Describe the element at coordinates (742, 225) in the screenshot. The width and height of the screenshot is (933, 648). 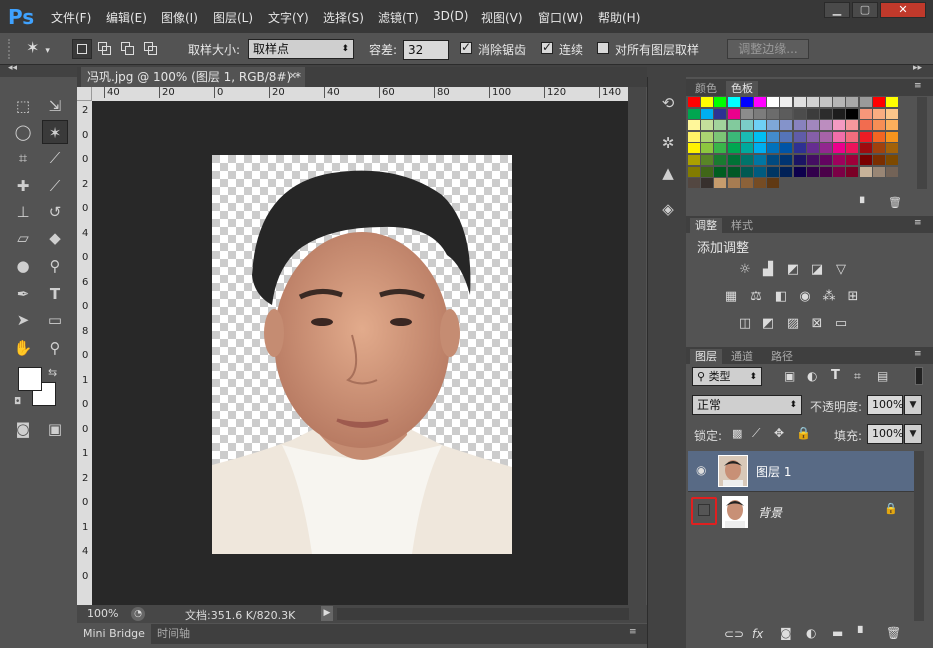
I see `tab-styles: 样式` at that location.